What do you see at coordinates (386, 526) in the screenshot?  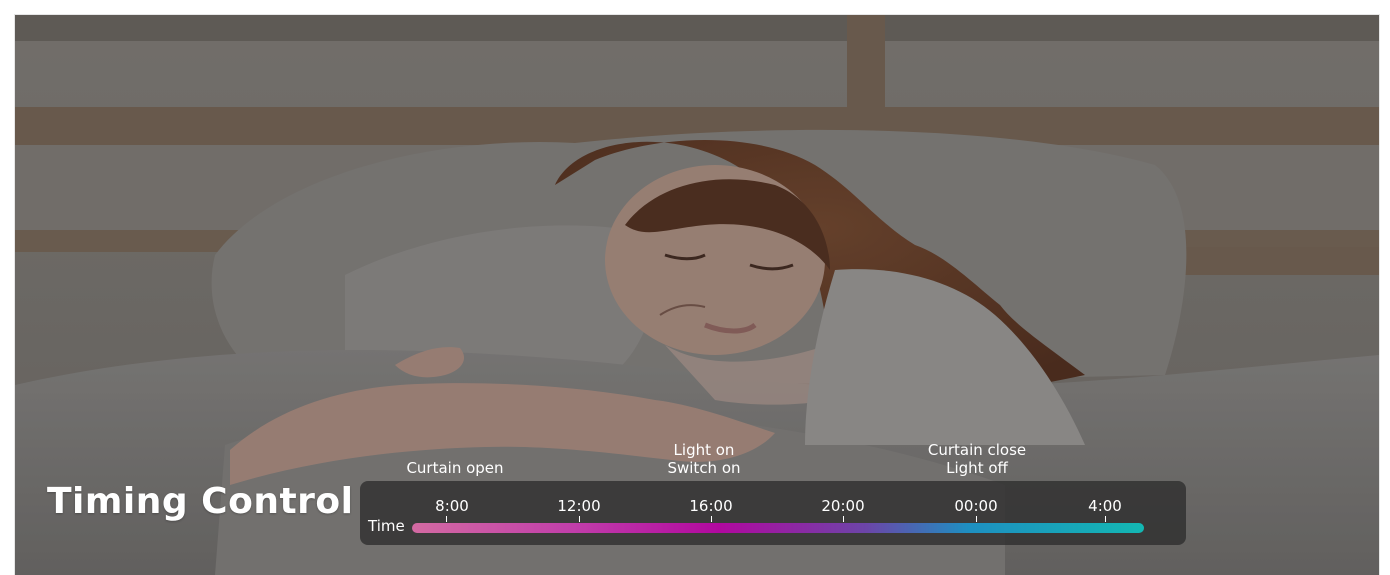 I see `time-axis-label: Time` at bounding box center [386, 526].